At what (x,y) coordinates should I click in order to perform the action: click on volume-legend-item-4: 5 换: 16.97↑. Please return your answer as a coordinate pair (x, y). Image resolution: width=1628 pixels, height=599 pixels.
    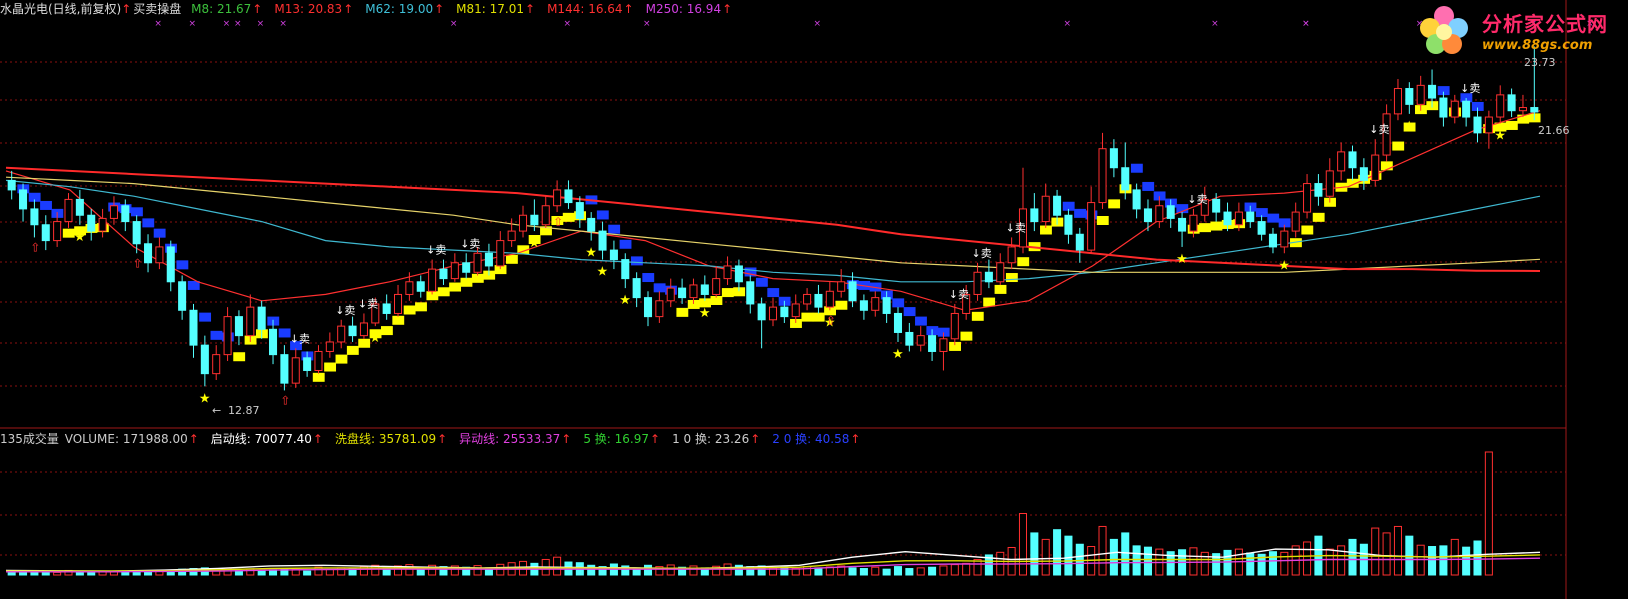
    Looking at the image, I should click on (622, 439).